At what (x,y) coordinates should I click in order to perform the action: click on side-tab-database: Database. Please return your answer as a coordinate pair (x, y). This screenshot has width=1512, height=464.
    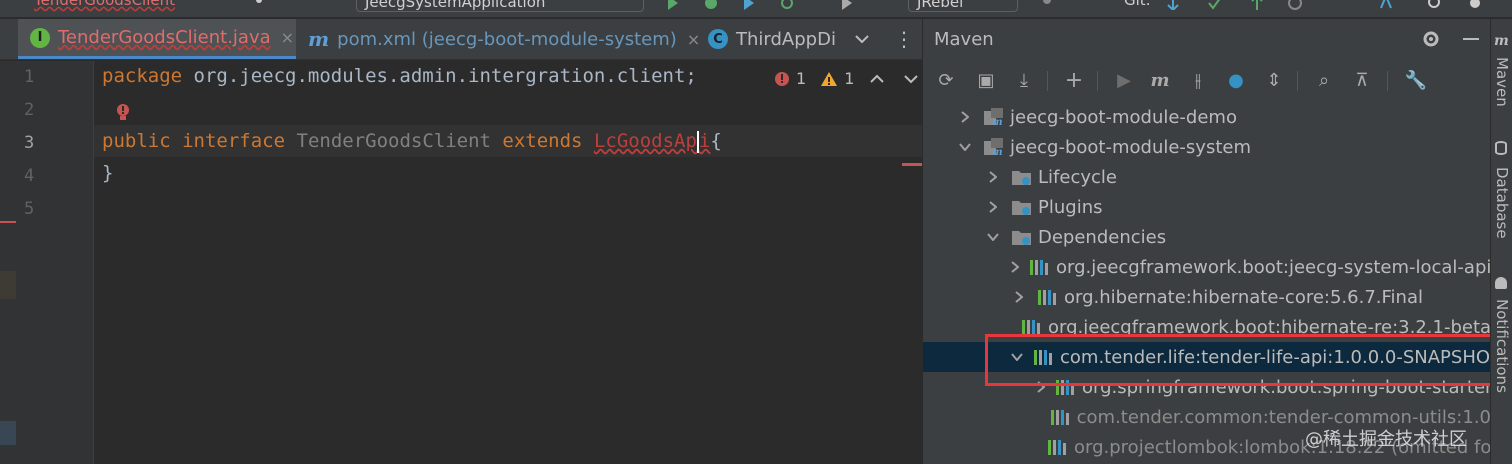
    Looking at the image, I should click on (1502, 203).